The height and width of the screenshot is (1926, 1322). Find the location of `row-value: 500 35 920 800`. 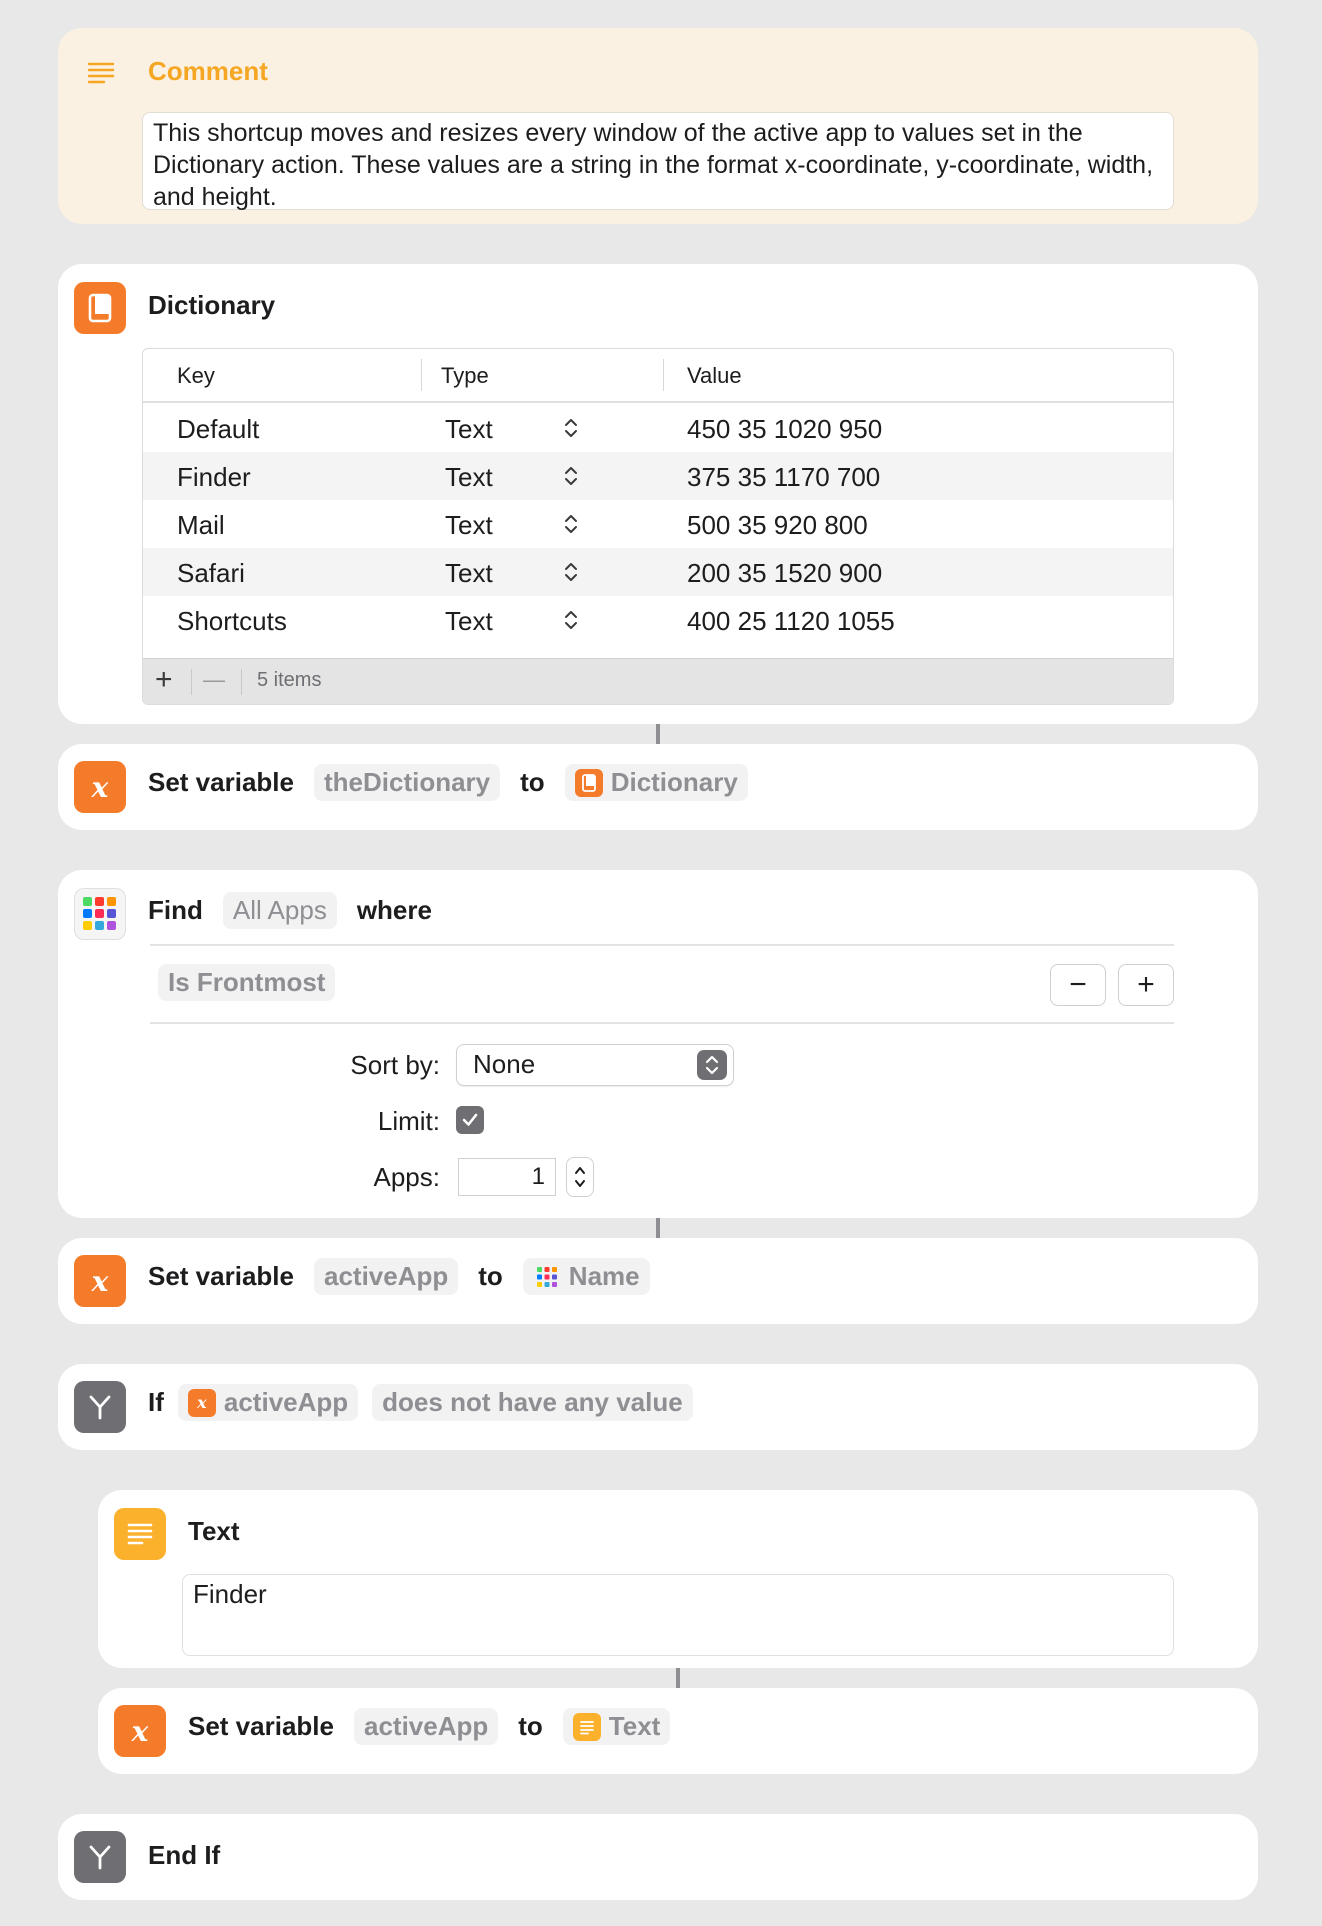

row-value: 500 35 920 800 is located at coordinates (777, 525).